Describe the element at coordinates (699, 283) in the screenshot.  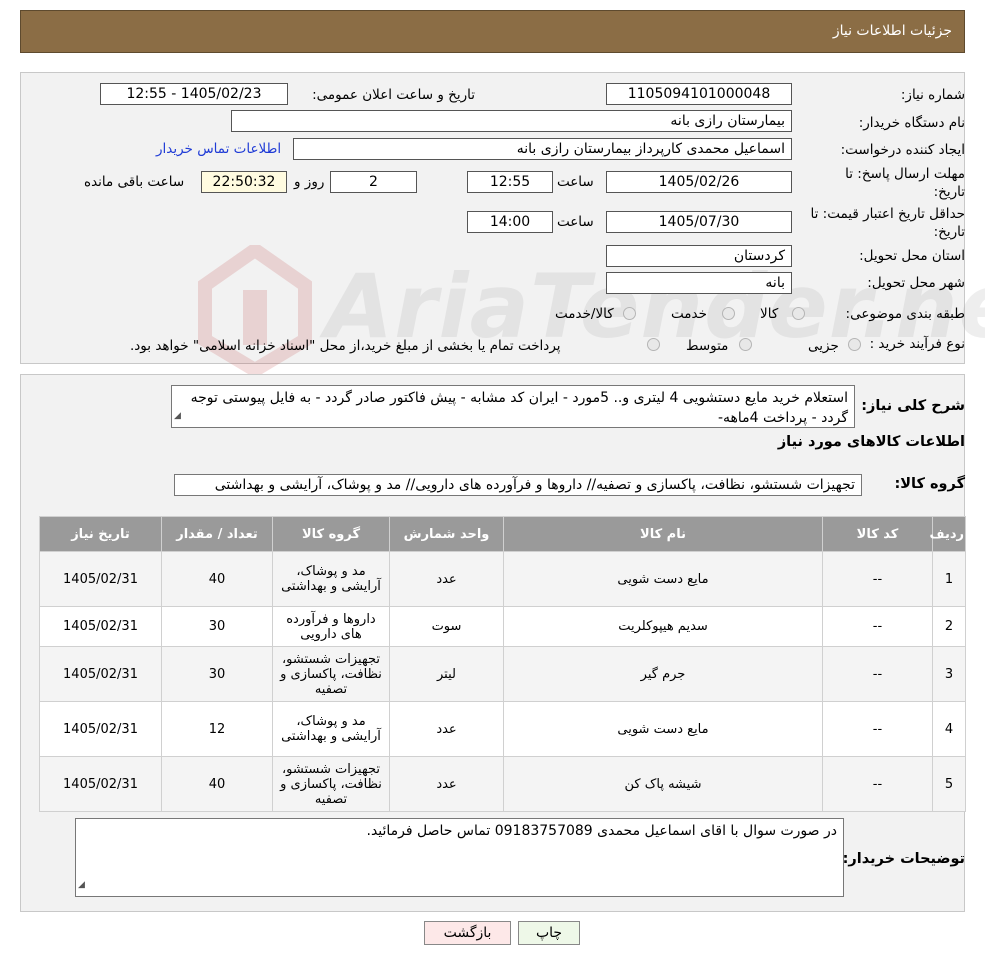
I see `city-field: بانه` at that location.